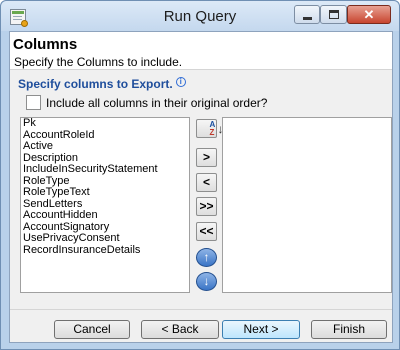 The height and width of the screenshot is (350, 400). Describe the element at coordinates (261, 329) in the screenshot. I see `next-button: Next >` at that location.